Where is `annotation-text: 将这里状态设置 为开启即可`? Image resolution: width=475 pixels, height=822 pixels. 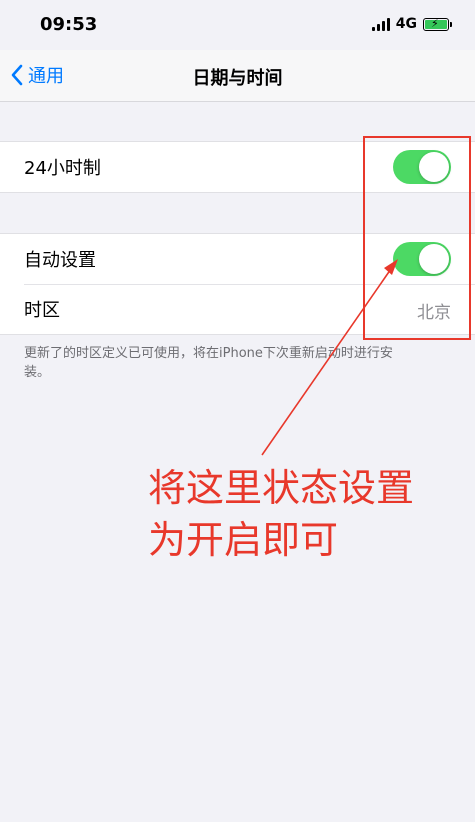 annotation-text: 将这里状态设置 为开启即可 is located at coordinates (281, 514).